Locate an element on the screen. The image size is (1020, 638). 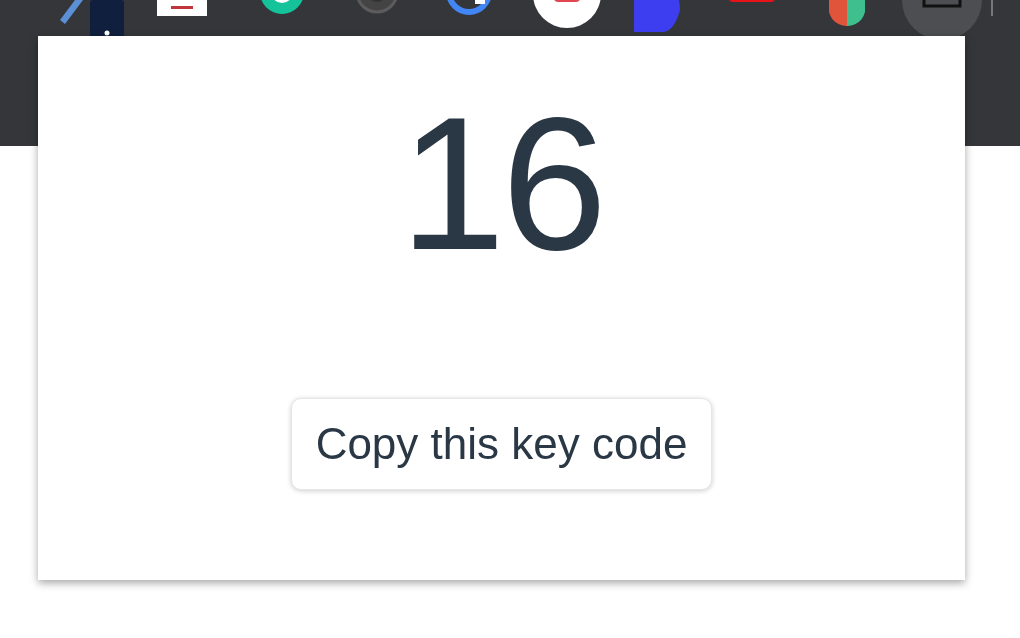
copy-button: Copy this key code is located at coordinates (501, 444).